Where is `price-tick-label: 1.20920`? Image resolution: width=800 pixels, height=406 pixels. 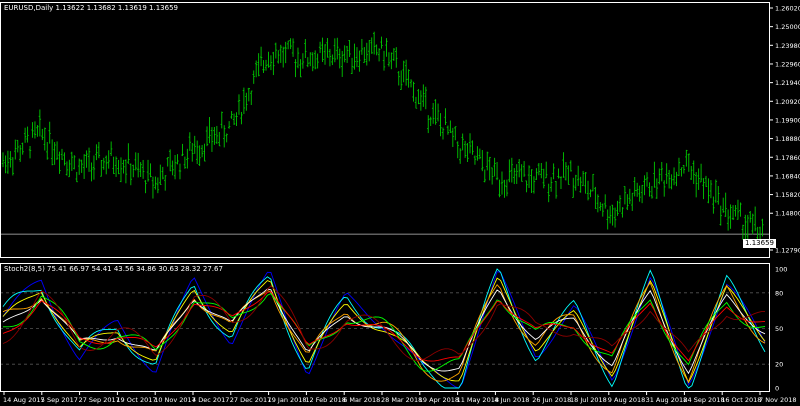
price-tick-label: 1.20920 is located at coordinates (787, 102).